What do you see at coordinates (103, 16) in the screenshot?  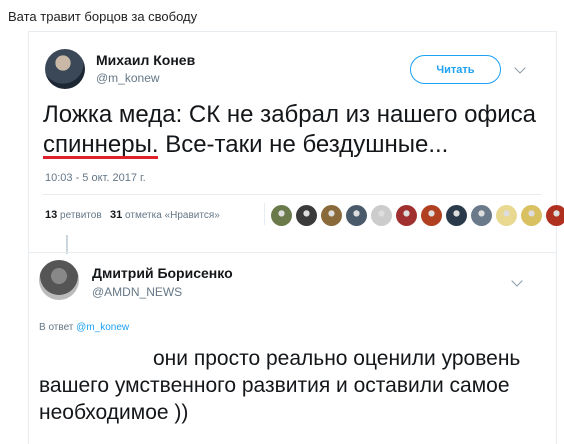 I see `page-caption: Вата травит борцов за свободу` at bounding box center [103, 16].